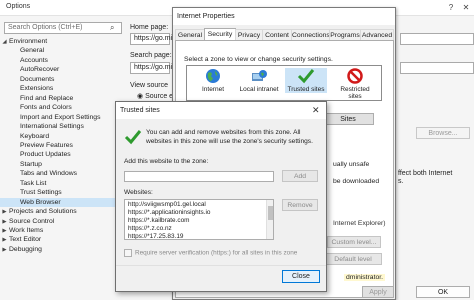 This screenshot has width=474, height=300. What do you see at coordinates (159, 96) in the screenshot?
I see `view-source-option-label: Source e` at bounding box center [159, 96].